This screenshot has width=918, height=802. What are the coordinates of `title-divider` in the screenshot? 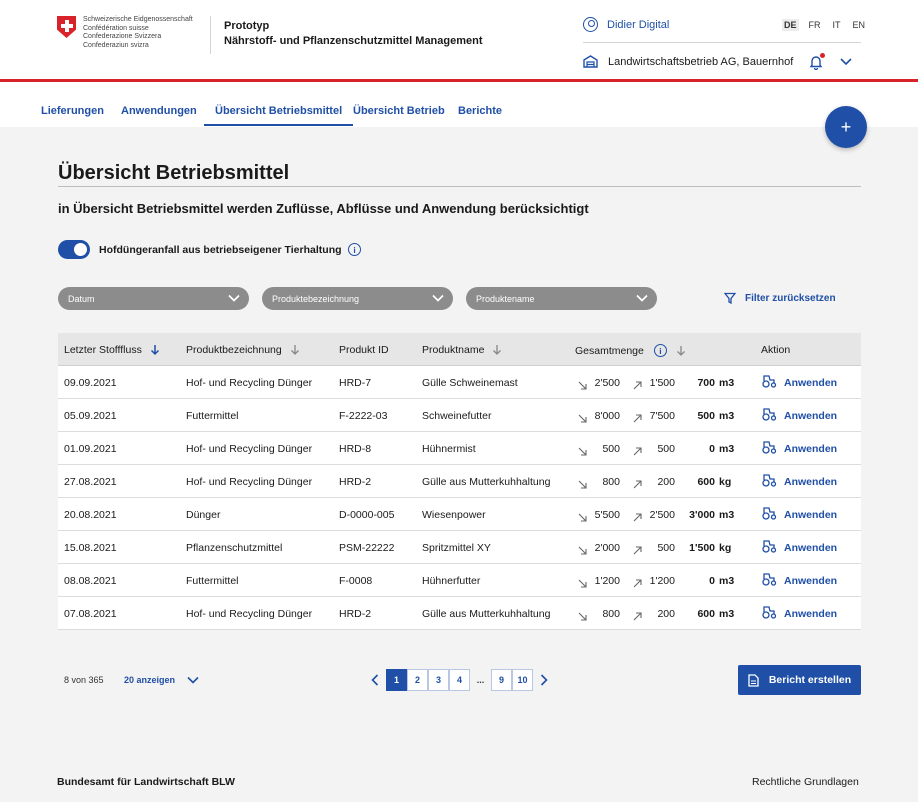 It's located at (459, 186).